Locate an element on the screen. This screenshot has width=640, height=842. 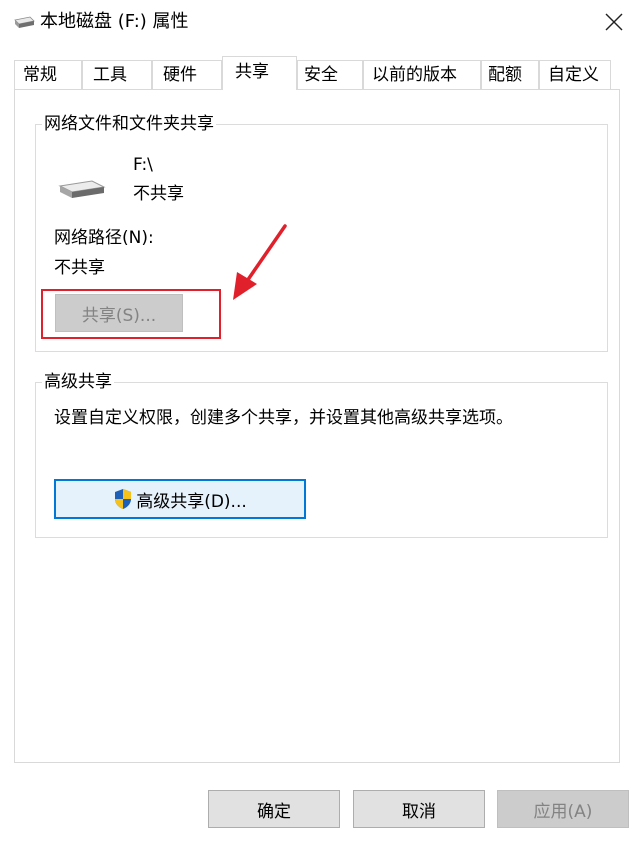
network-path-label: 网络路径(N): is located at coordinates (104, 238).